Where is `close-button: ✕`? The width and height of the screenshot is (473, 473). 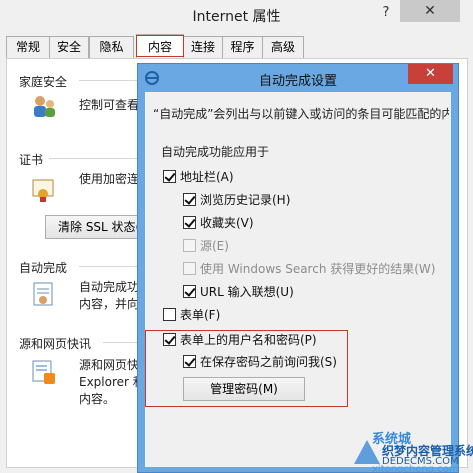 close-button: ✕ is located at coordinates (430, 11).